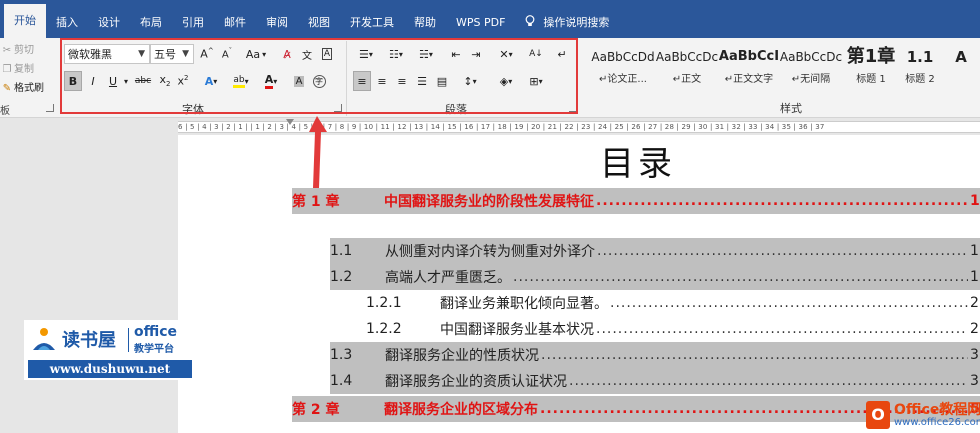 This screenshot has height=433, width=980. Describe the element at coordinates (5, 111) in the screenshot. I see `clipboard-group-label: 板` at that location.